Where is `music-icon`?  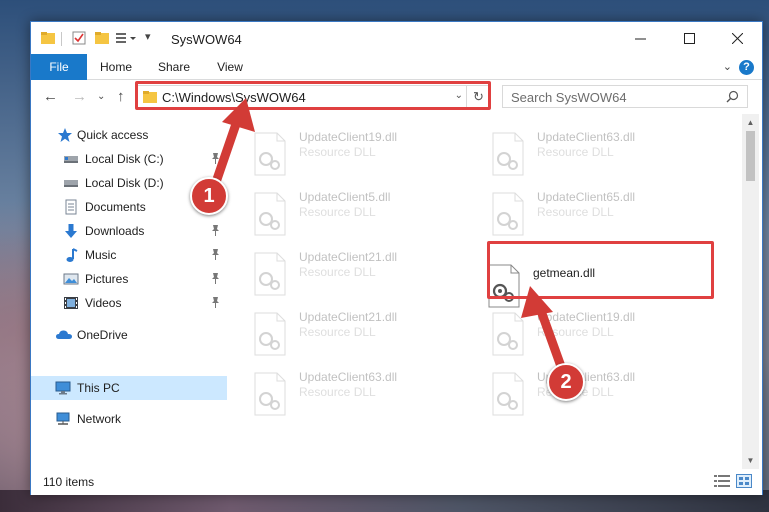 music-icon is located at coordinates (71, 255).